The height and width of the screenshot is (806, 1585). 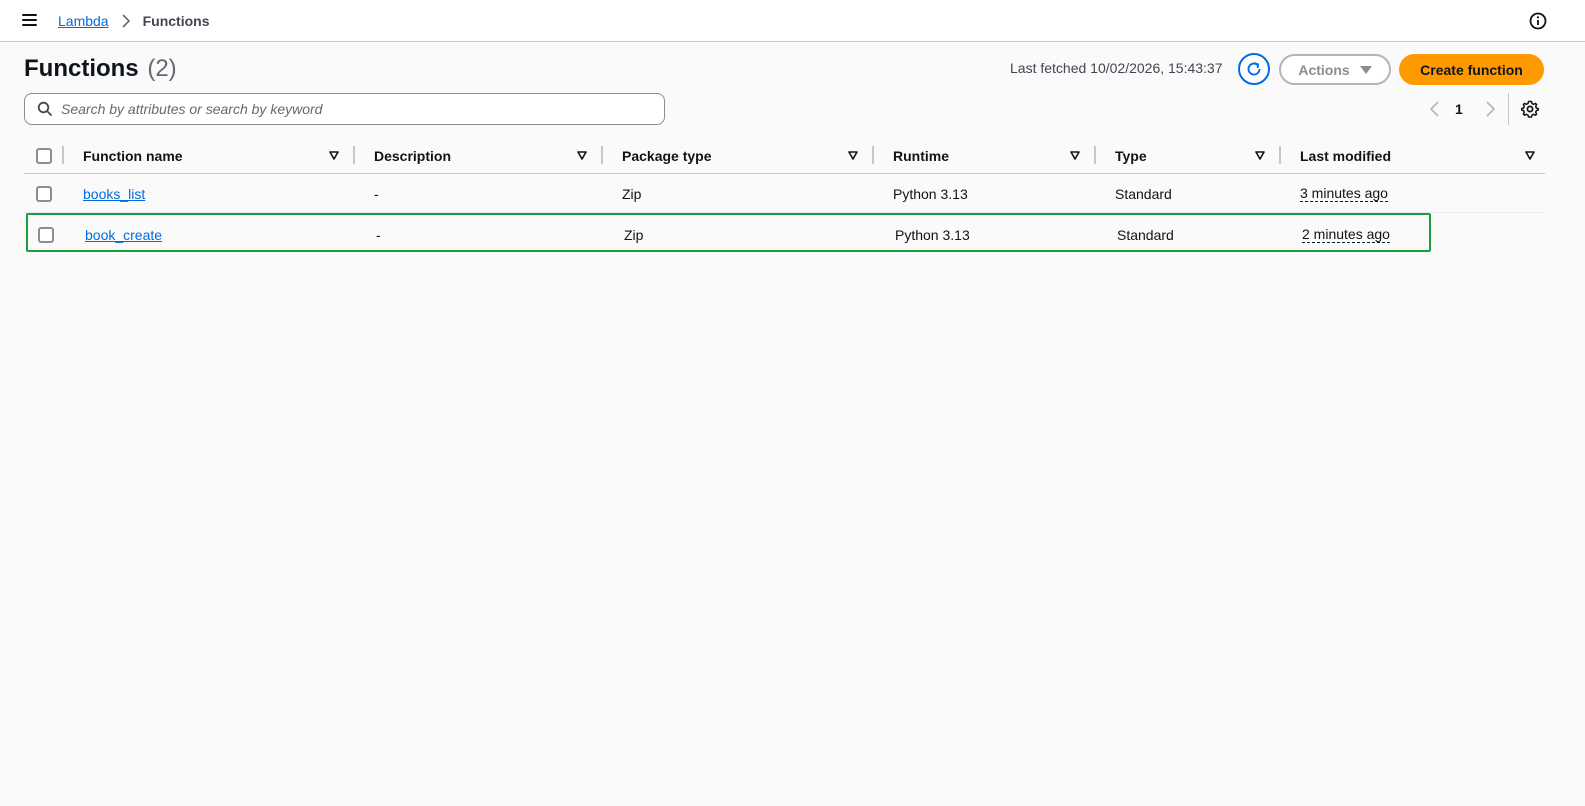 I want to click on function-name-cell: book_create, so click(x=123, y=234).